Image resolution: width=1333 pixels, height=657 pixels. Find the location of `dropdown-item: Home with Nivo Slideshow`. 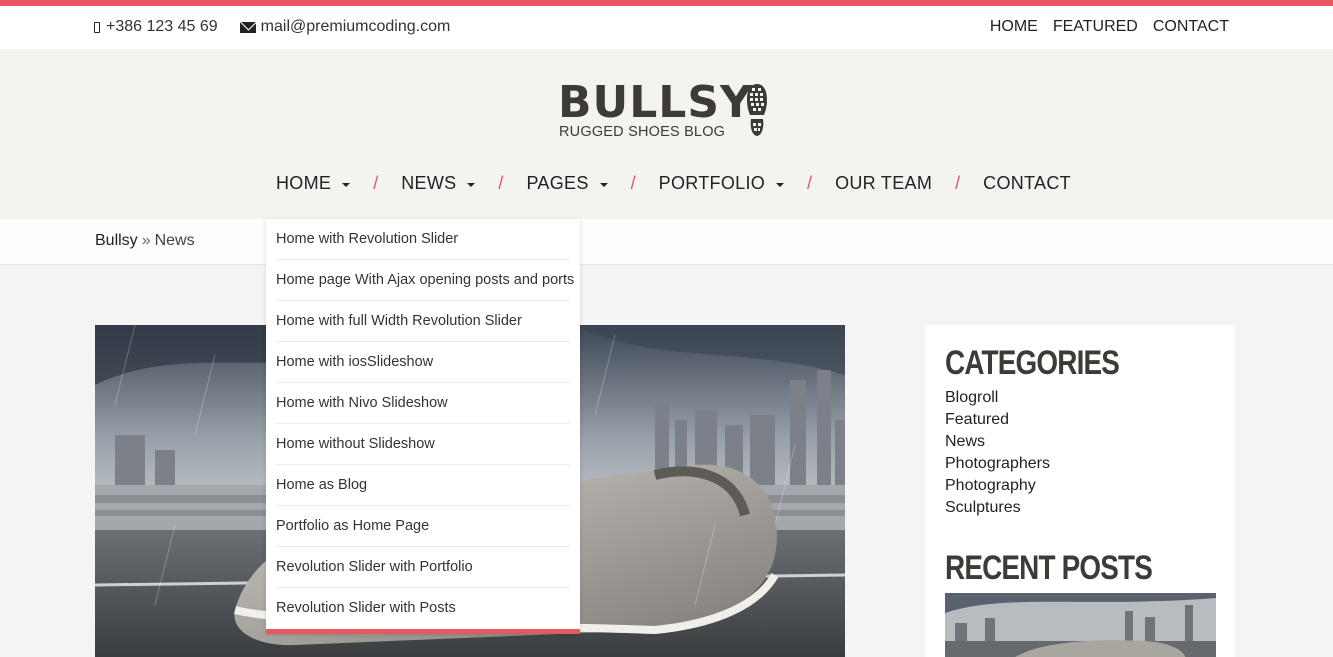

dropdown-item: Home with Nivo Slideshow is located at coordinates (423, 403).